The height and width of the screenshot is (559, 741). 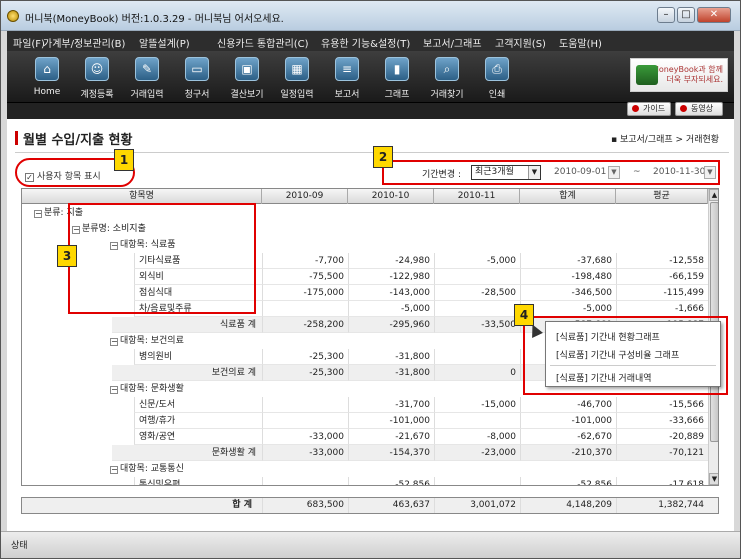 What do you see at coordinates (686, 15) in the screenshot?
I see `maximize-button: □` at bounding box center [686, 15].